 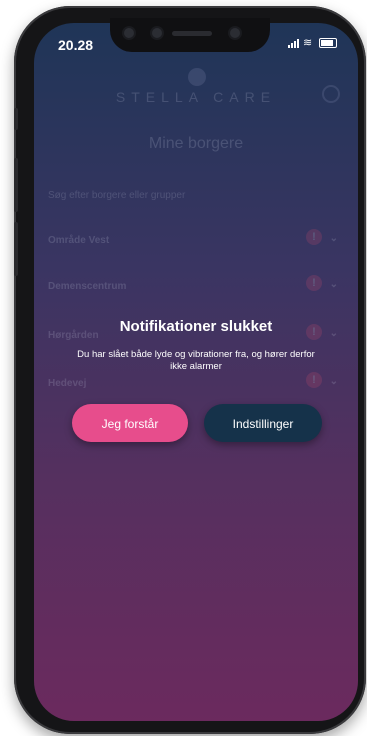 What do you see at coordinates (197, 77) in the screenshot?
I see `stella-logo-icon` at bounding box center [197, 77].